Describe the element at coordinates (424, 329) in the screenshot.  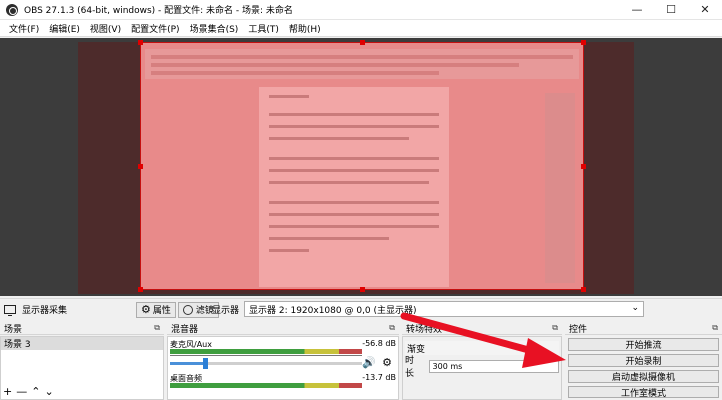
I see `transitions-title: 转场特效` at that location.